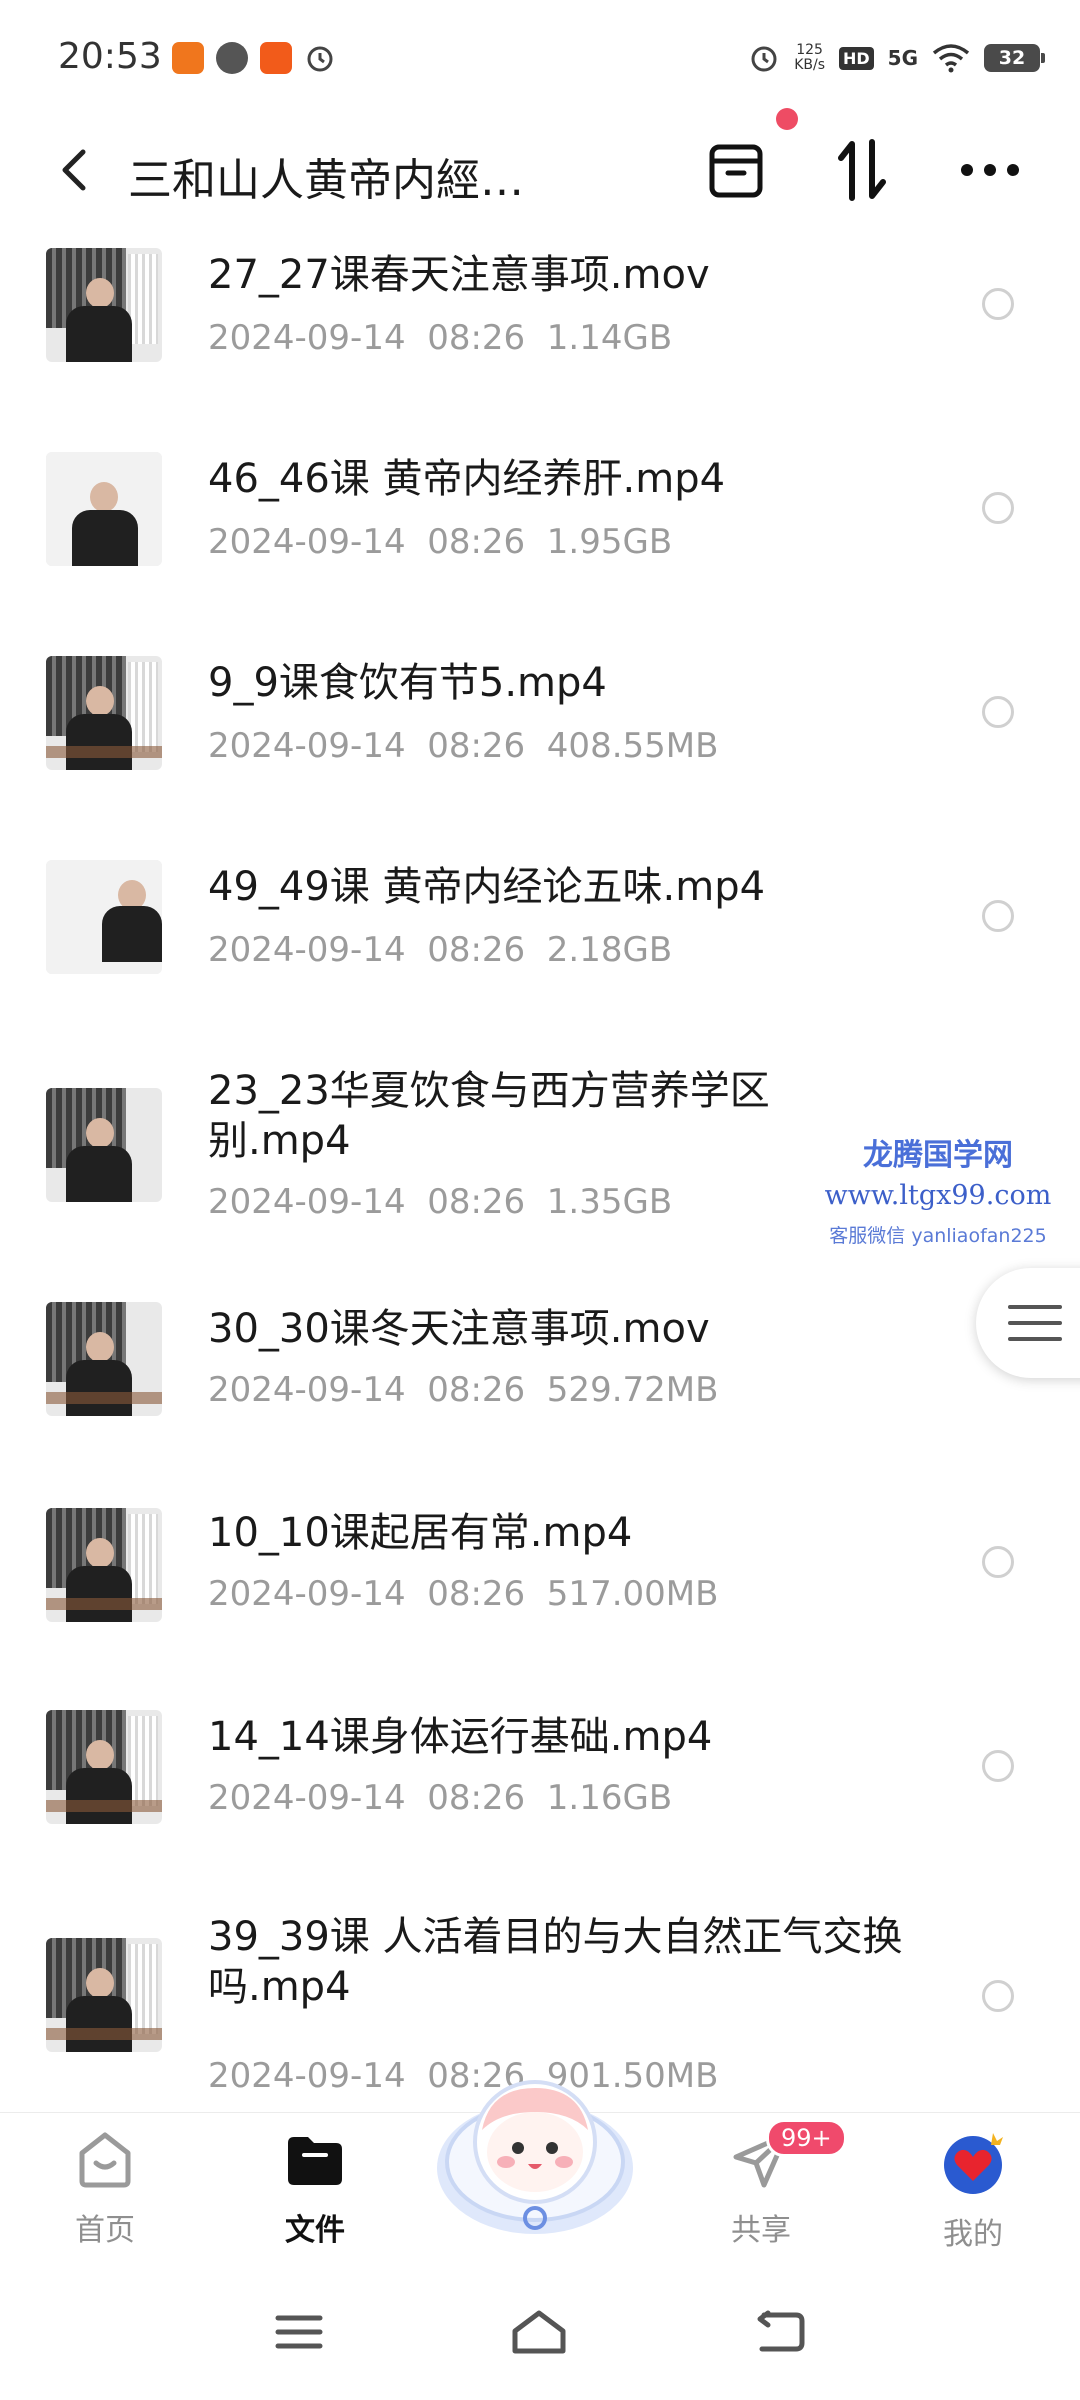 The image size is (1080, 2400). I want to click on nav-share-label: 共享, so click(761, 2230).